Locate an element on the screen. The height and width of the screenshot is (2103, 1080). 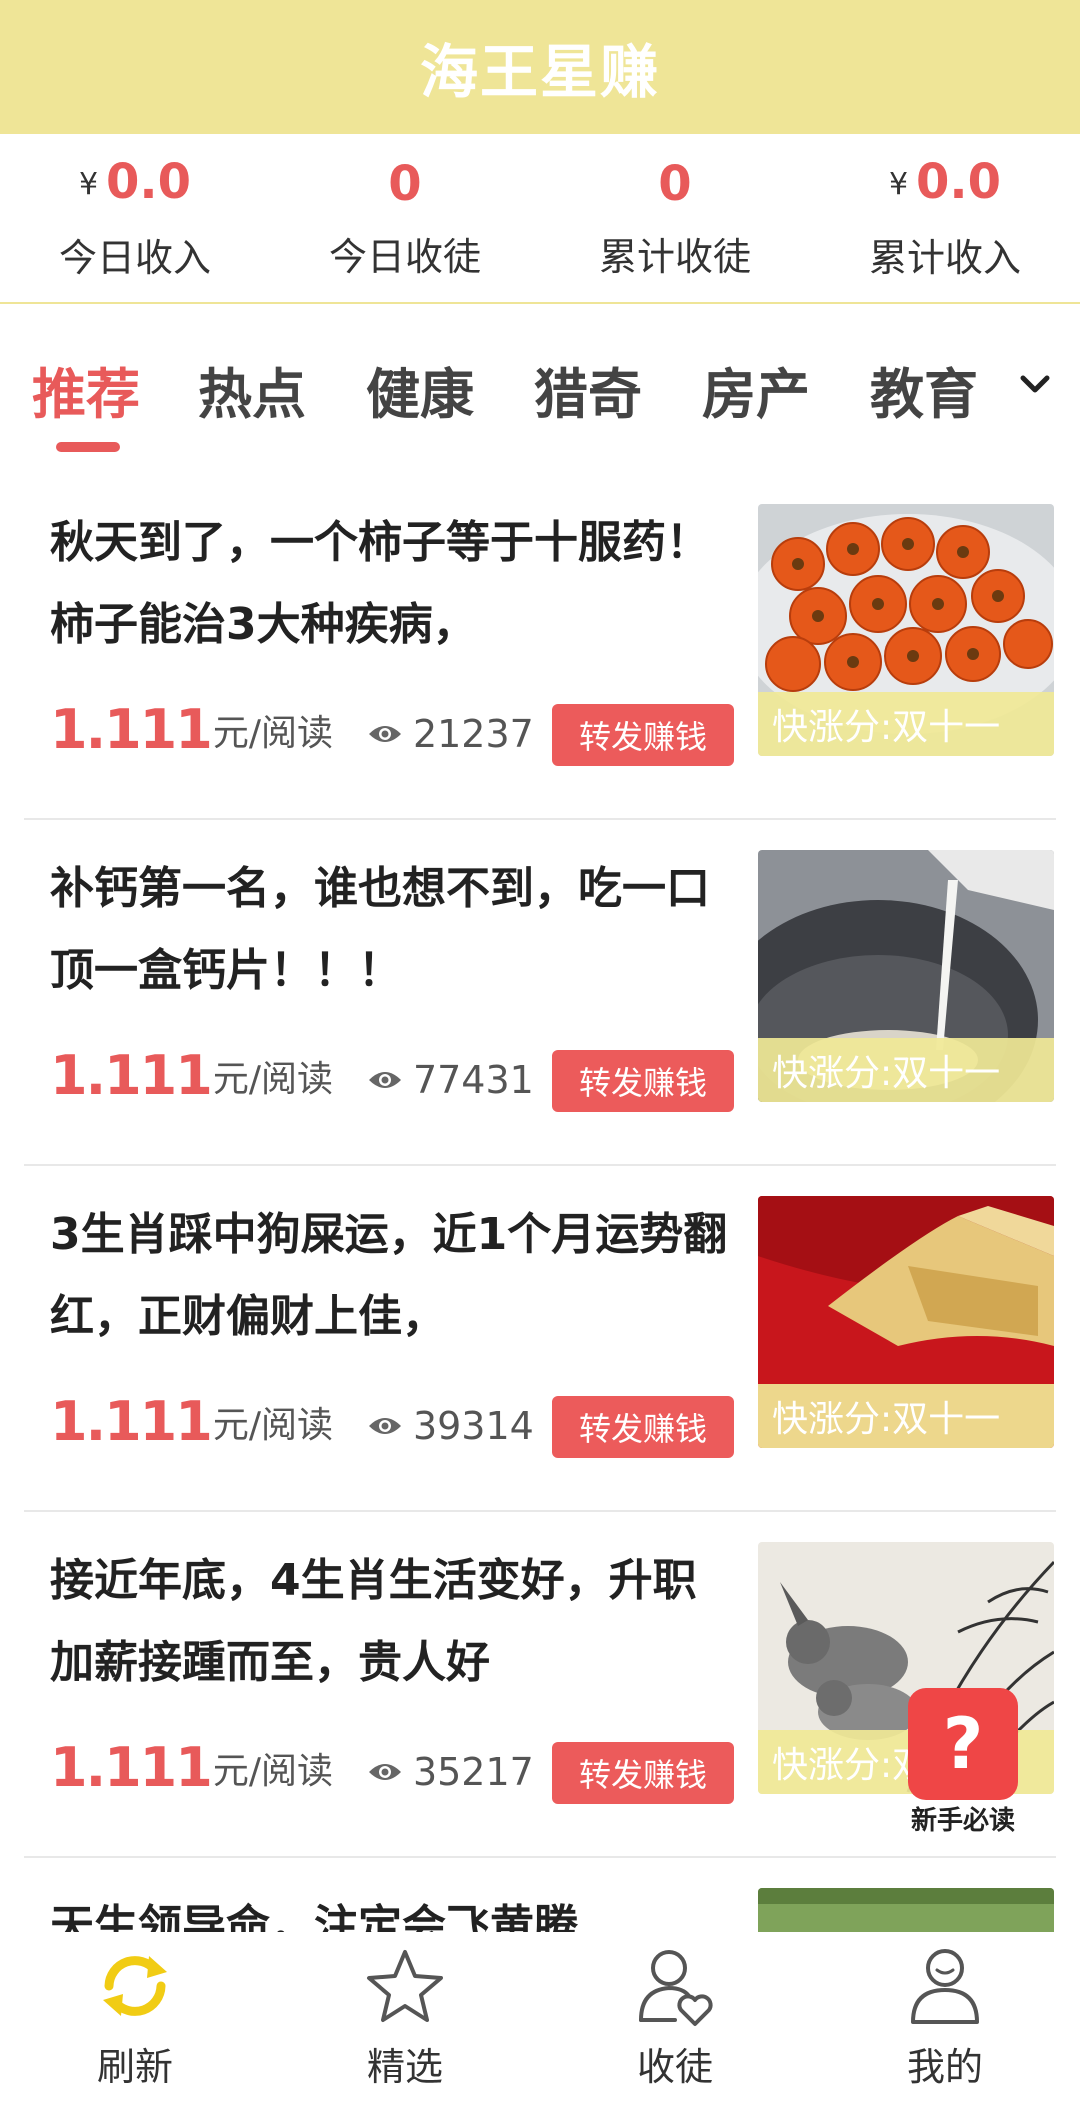
nav-profile: 我的 is located at coordinates (945, 2017).